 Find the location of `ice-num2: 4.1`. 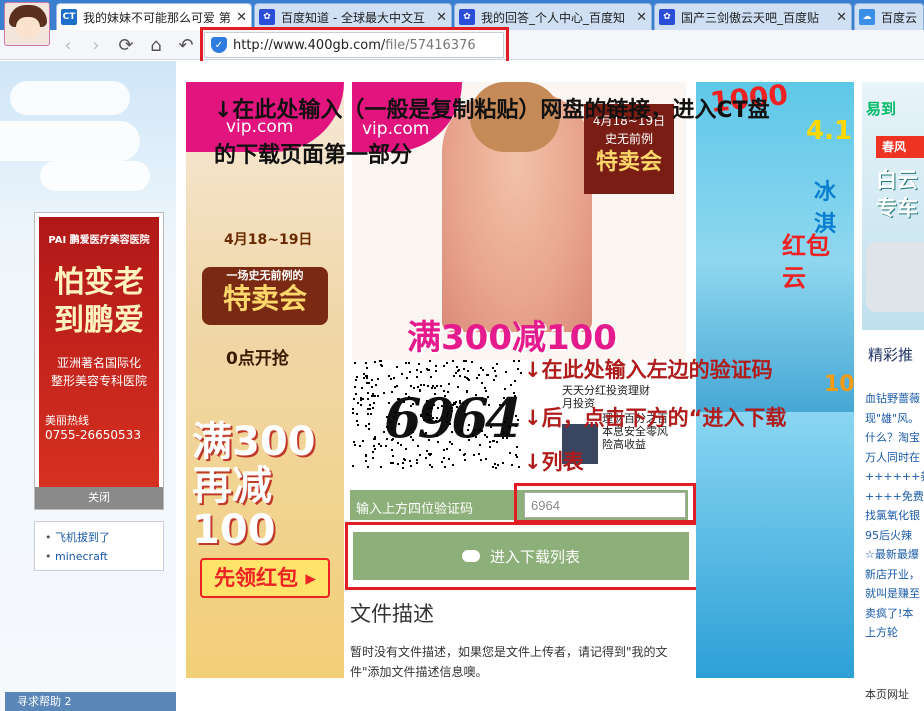

ice-num2: 4.1 is located at coordinates (829, 131).